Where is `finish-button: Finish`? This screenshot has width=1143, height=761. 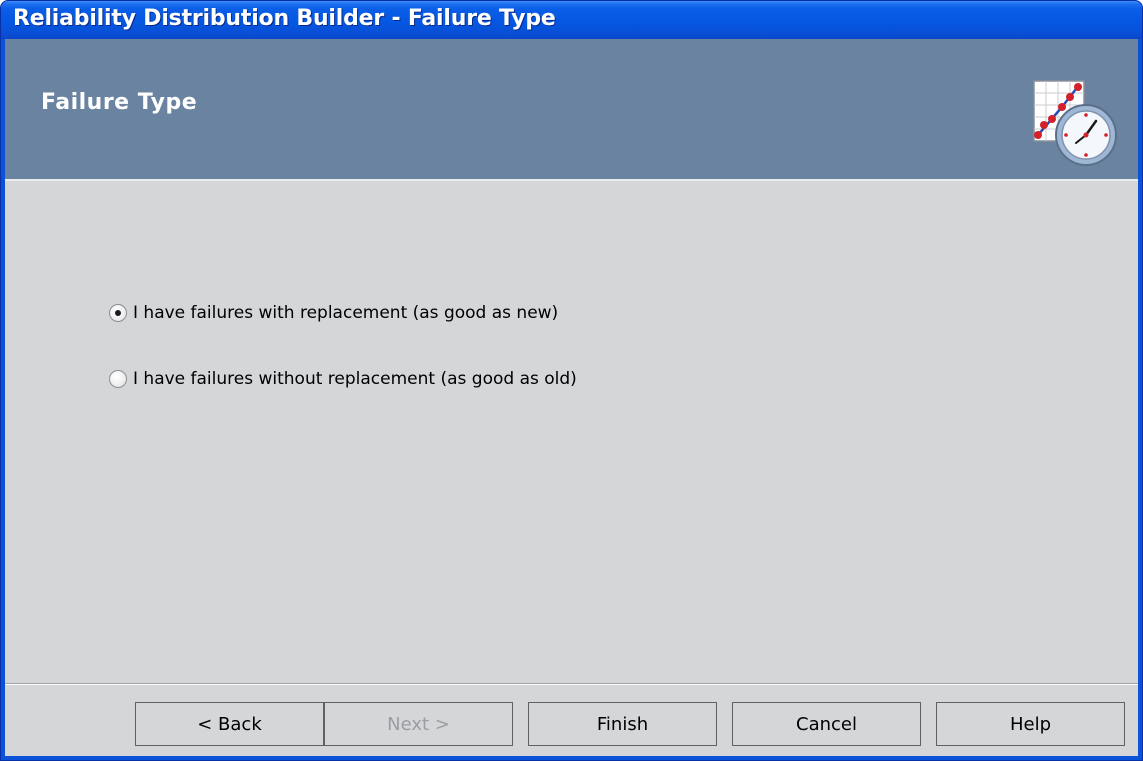
finish-button: Finish is located at coordinates (622, 724).